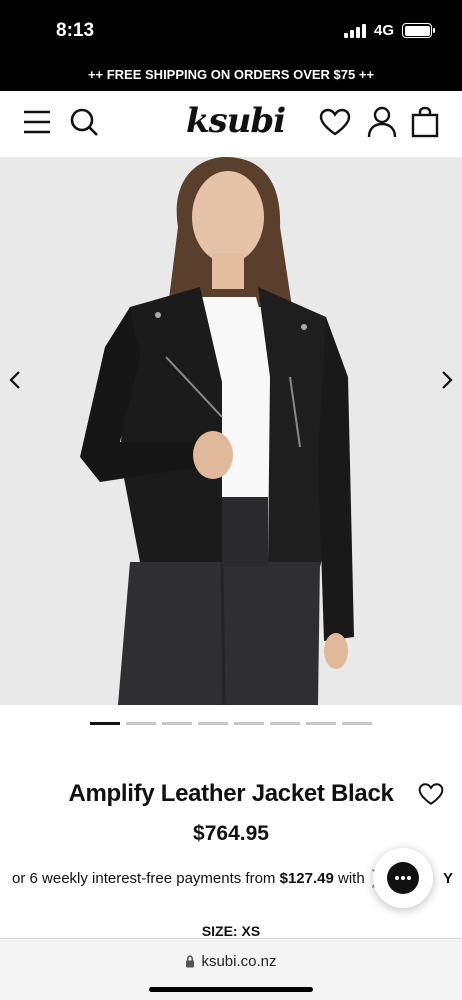  What do you see at coordinates (231, 833) in the screenshot?
I see `product-price: $764.95` at bounding box center [231, 833].